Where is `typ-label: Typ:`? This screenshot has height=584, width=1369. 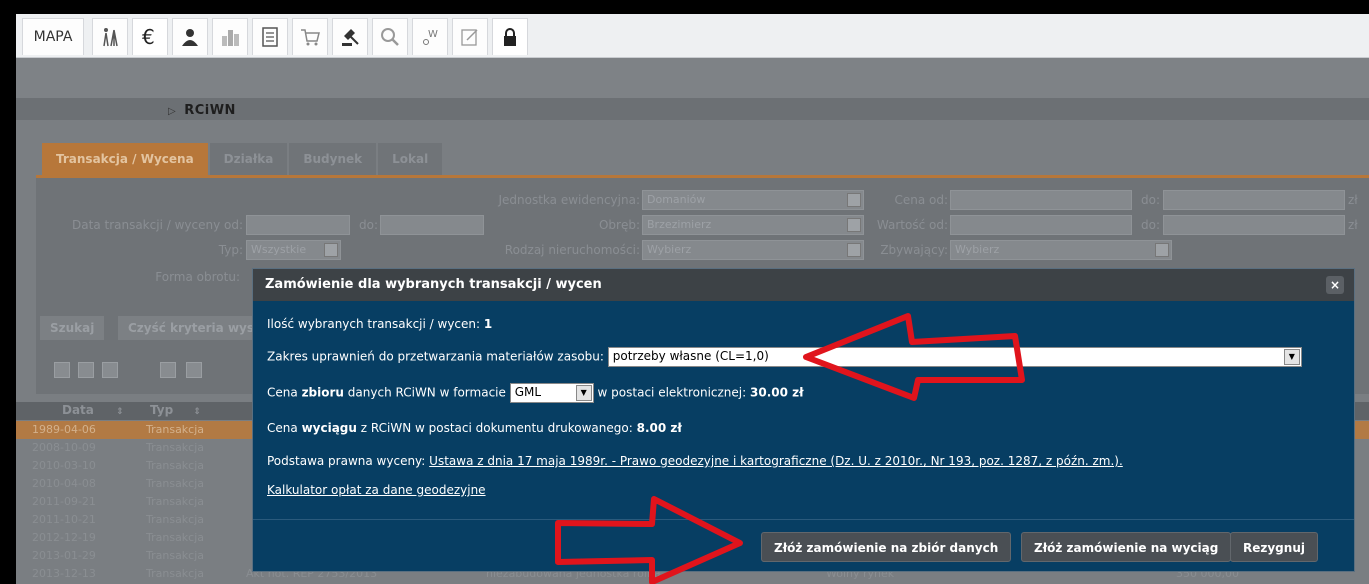 typ-label: Typ: is located at coordinates (230, 250).